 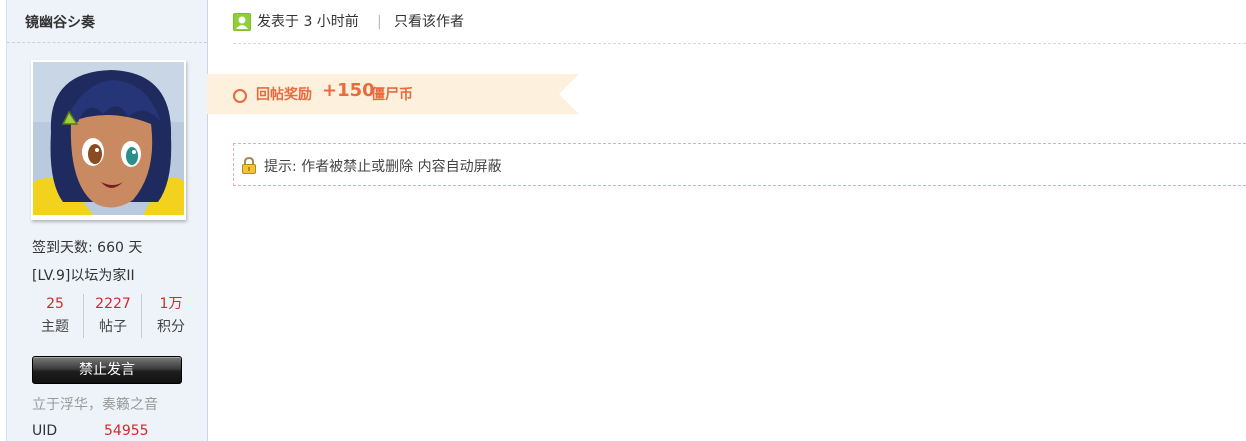 What do you see at coordinates (55, 327) in the screenshot?
I see `stat-label: 主题` at bounding box center [55, 327].